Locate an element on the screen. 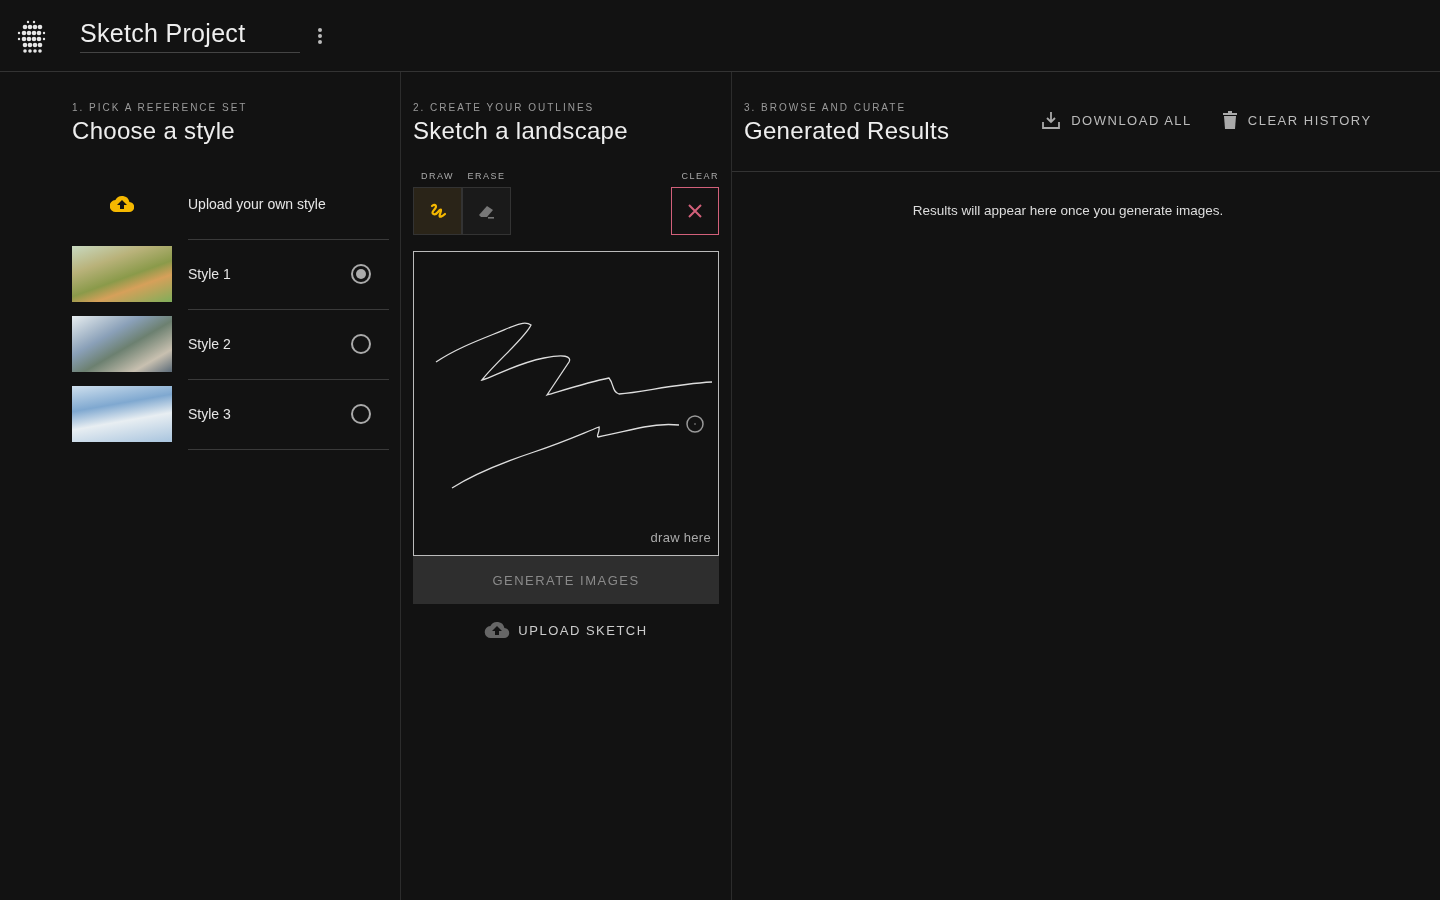 Image resolution: width=1440 pixels, height=900 pixels. close-icon is located at coordinates (695, 211).